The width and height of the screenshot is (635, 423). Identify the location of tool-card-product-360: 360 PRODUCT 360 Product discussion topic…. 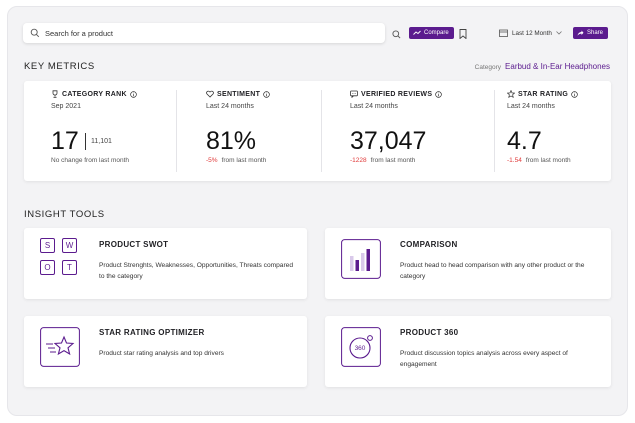
(468, 351).